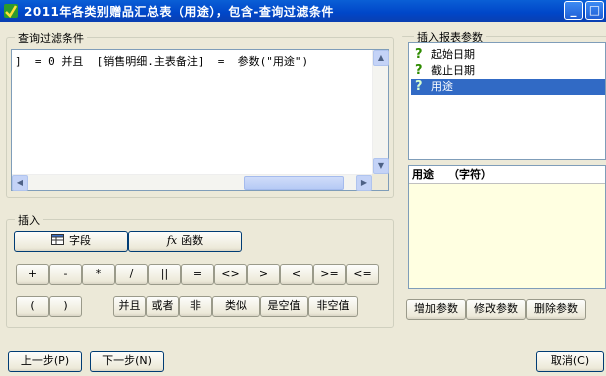  I want to click on edit-param-button: 修改参数, so click(496, 309).